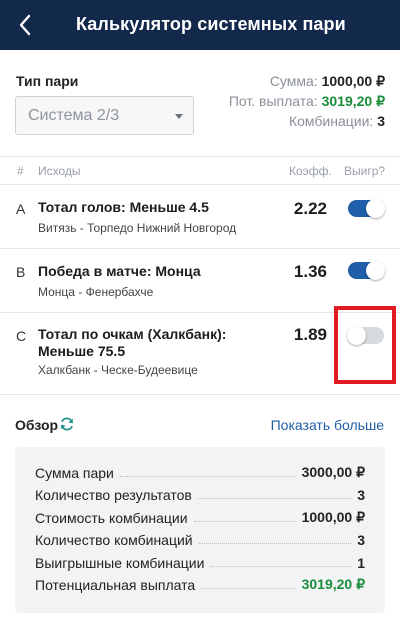 Image resolution: width=400 pixels, height=644 pixels. I want to click on outcome-match: Монца - Фенербахче, so click(96, 292).